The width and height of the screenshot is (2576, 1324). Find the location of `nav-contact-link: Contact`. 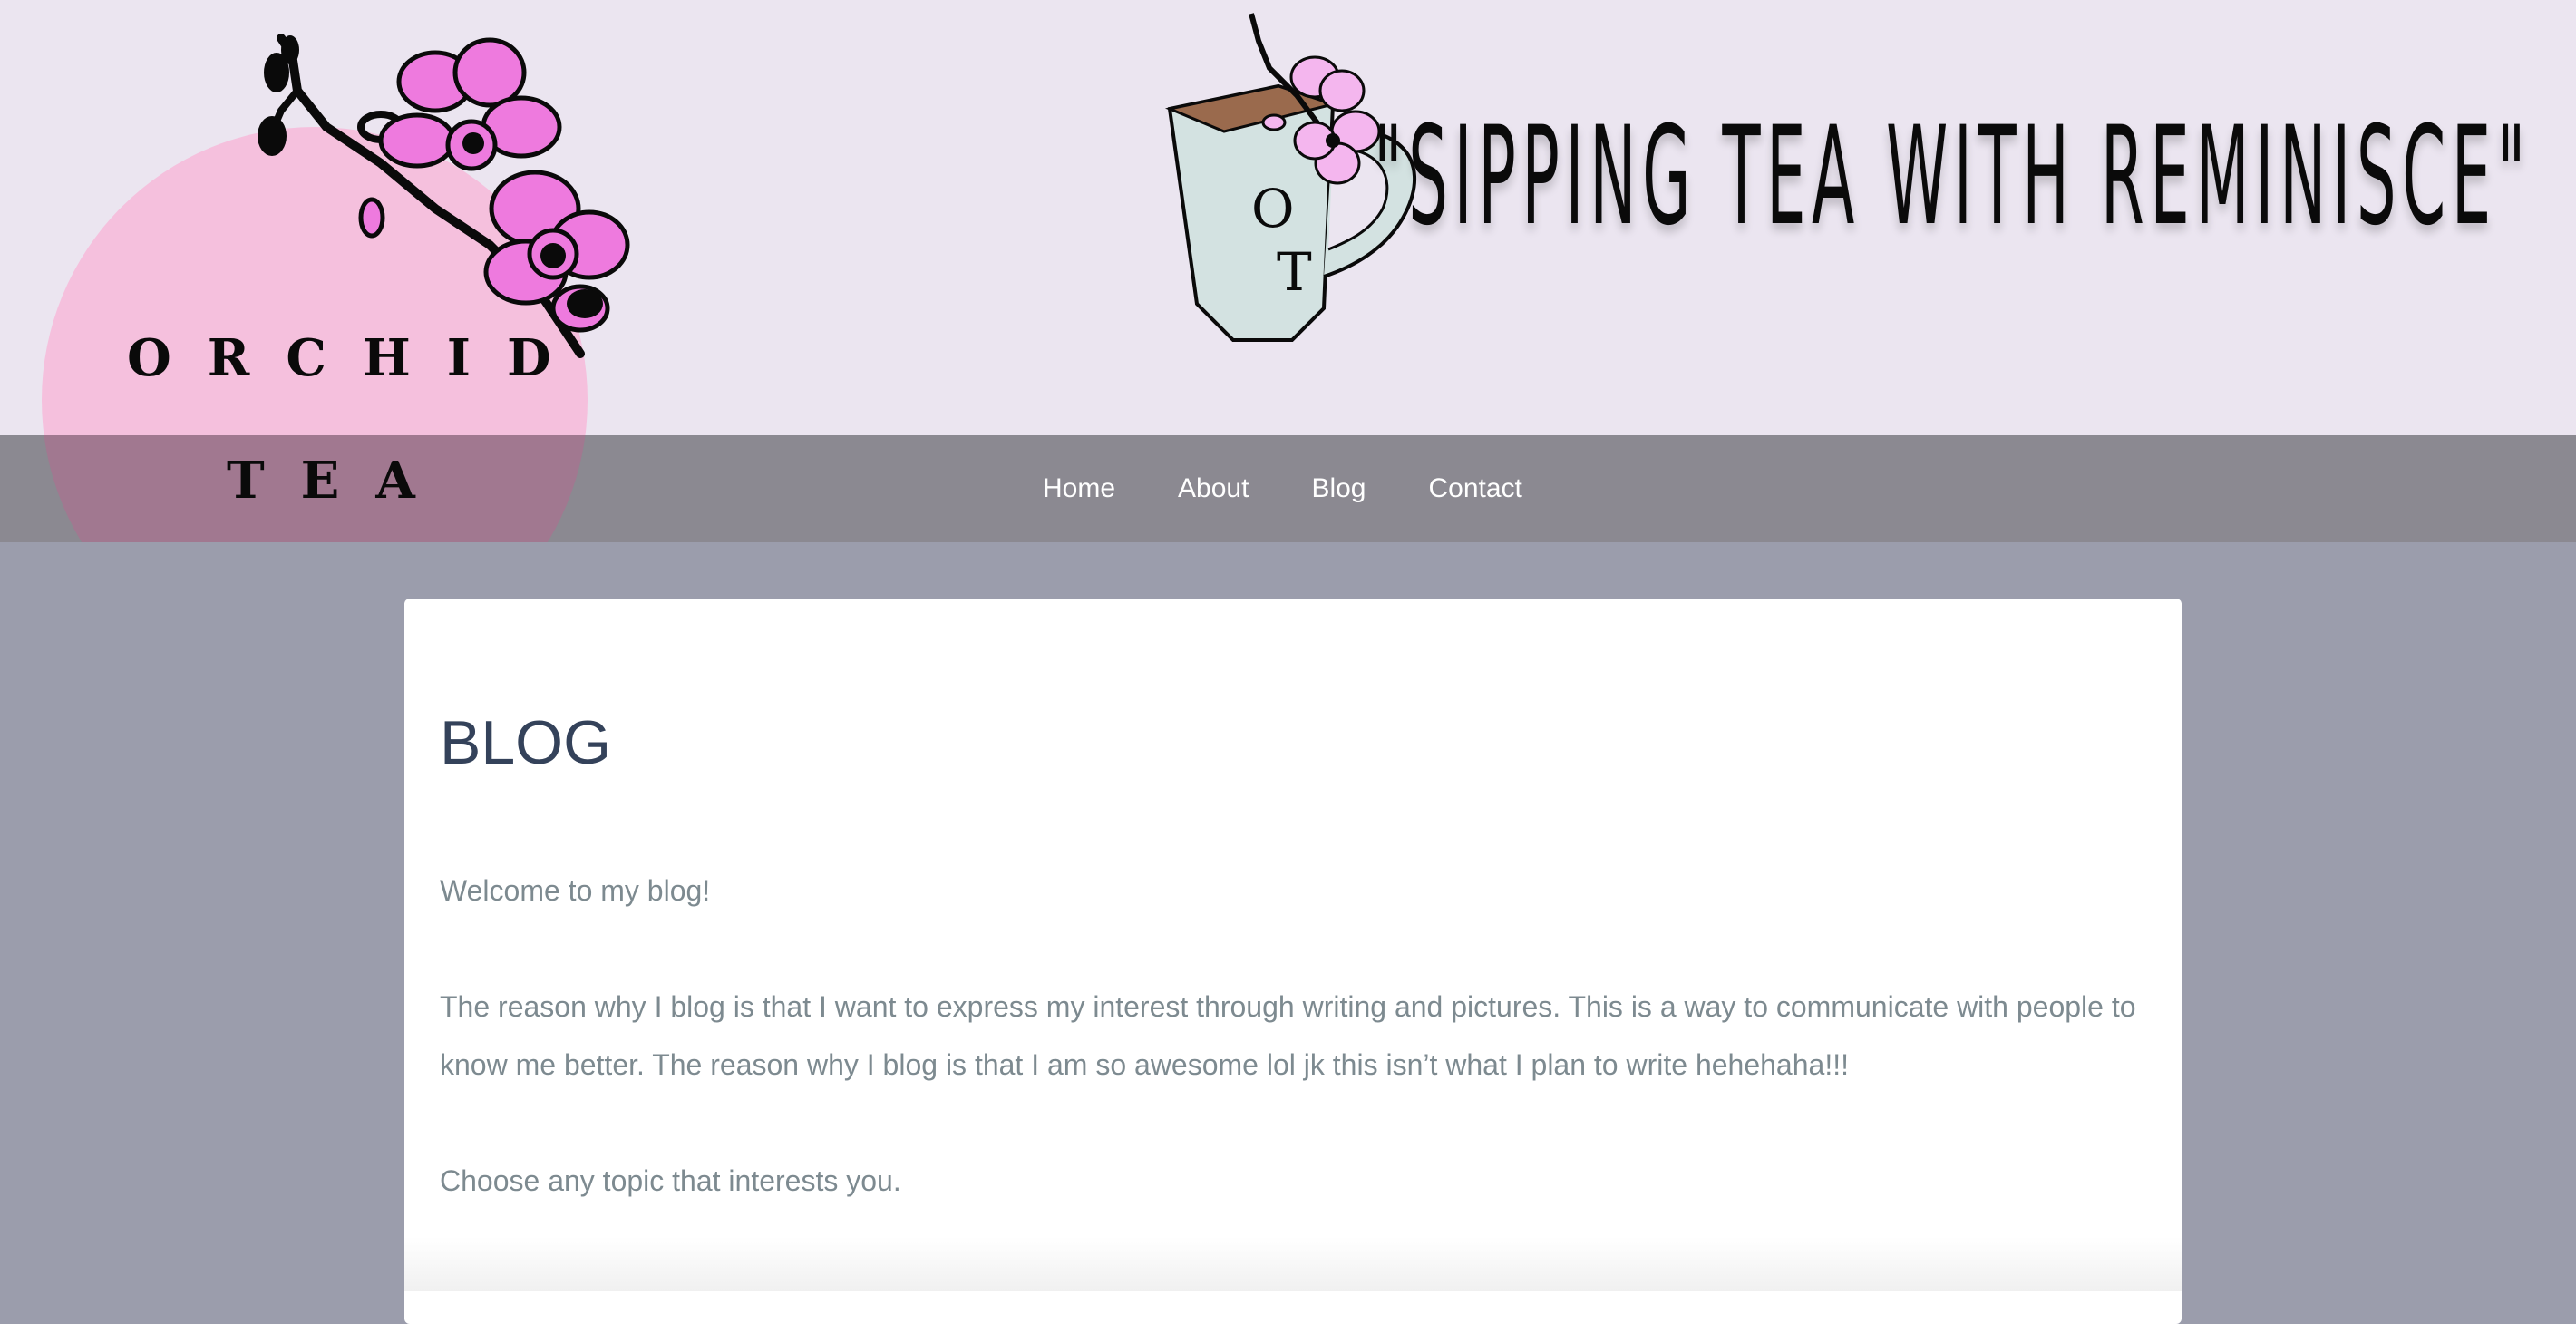

nav-contact-link: Contact is located at coordinates (1474, 488).